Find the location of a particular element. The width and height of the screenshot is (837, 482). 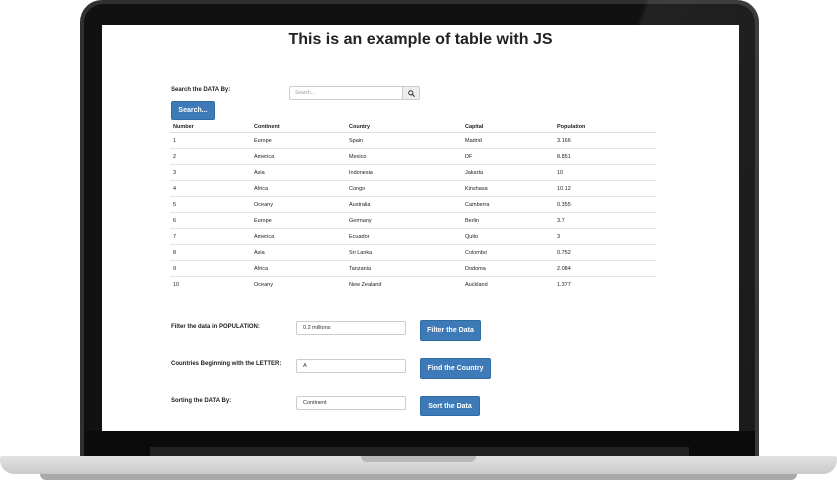

column-header-population: Population is located at coordinates (605, 127).